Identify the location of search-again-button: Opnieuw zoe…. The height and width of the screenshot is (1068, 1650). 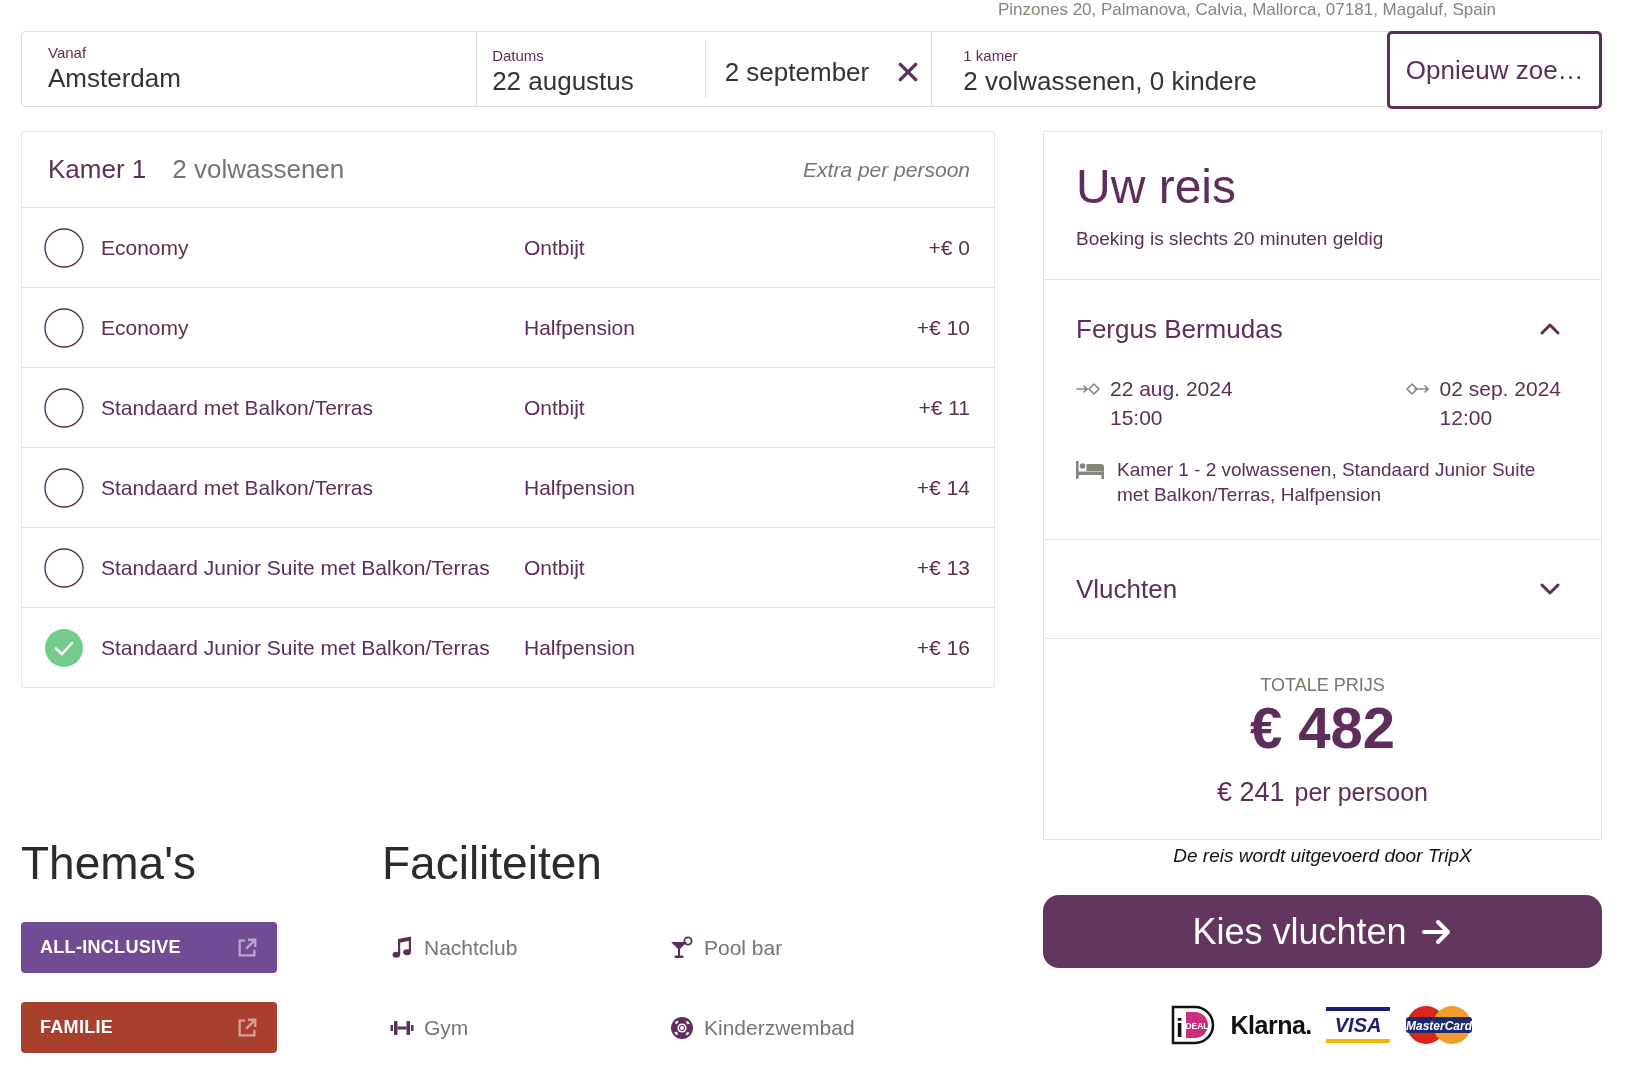
(1494, 70).